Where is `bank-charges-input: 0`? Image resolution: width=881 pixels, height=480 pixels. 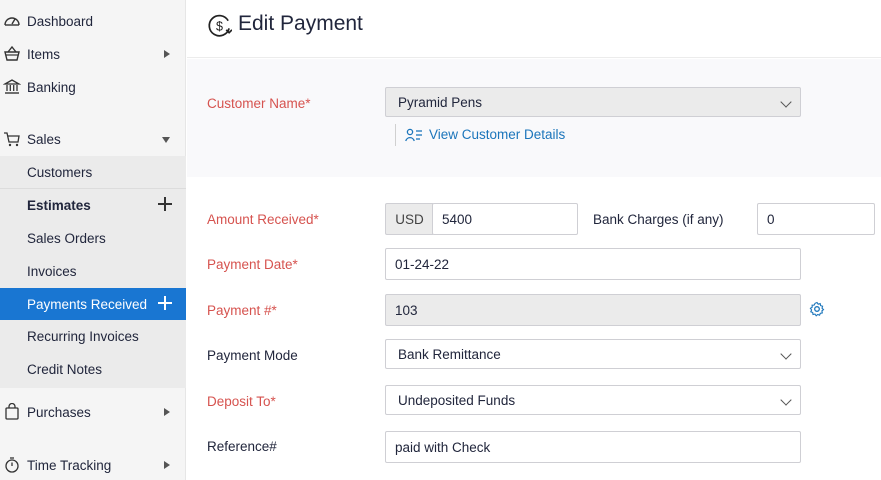
bank-charges-input: 0 is located at coordinates (816, 219).